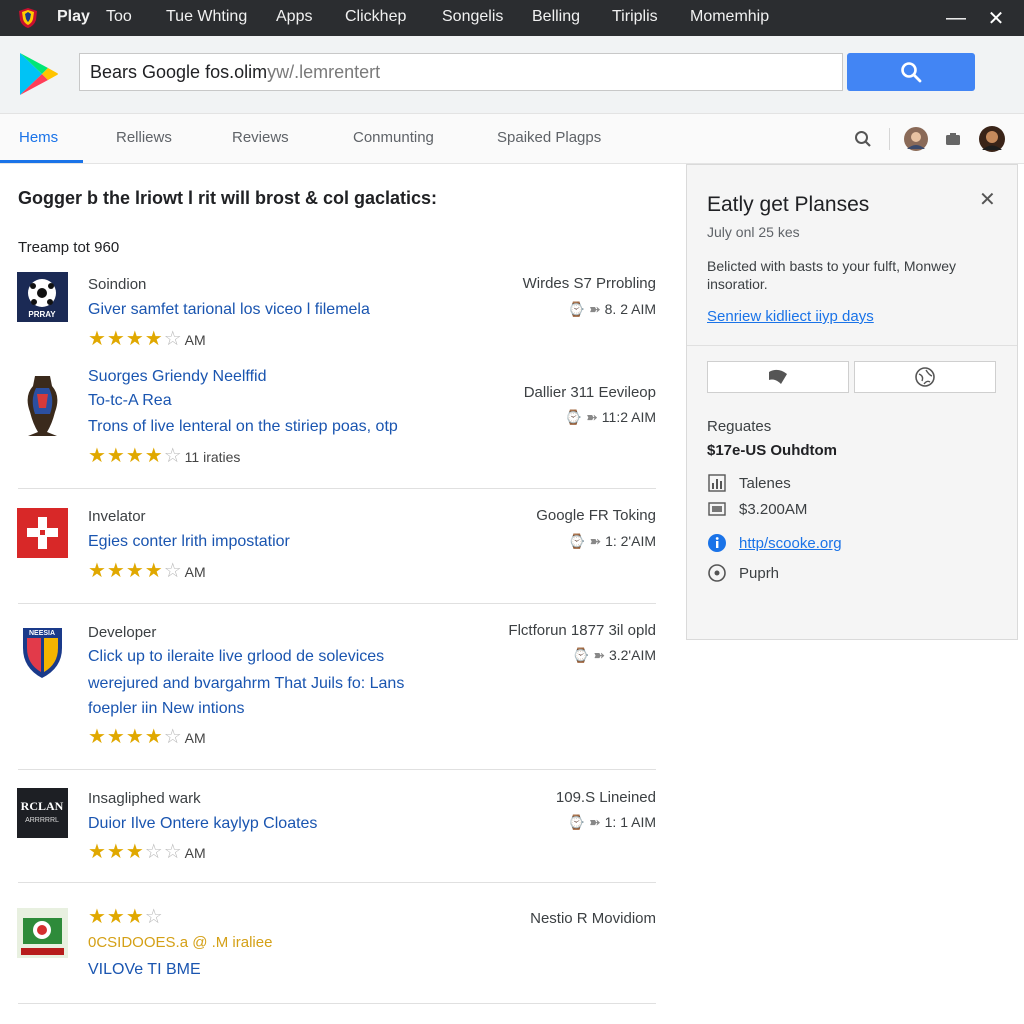 The height and width of the screenshot is (1024, 1024). I want to click on menu-item-play: Play, so click(73, 17).